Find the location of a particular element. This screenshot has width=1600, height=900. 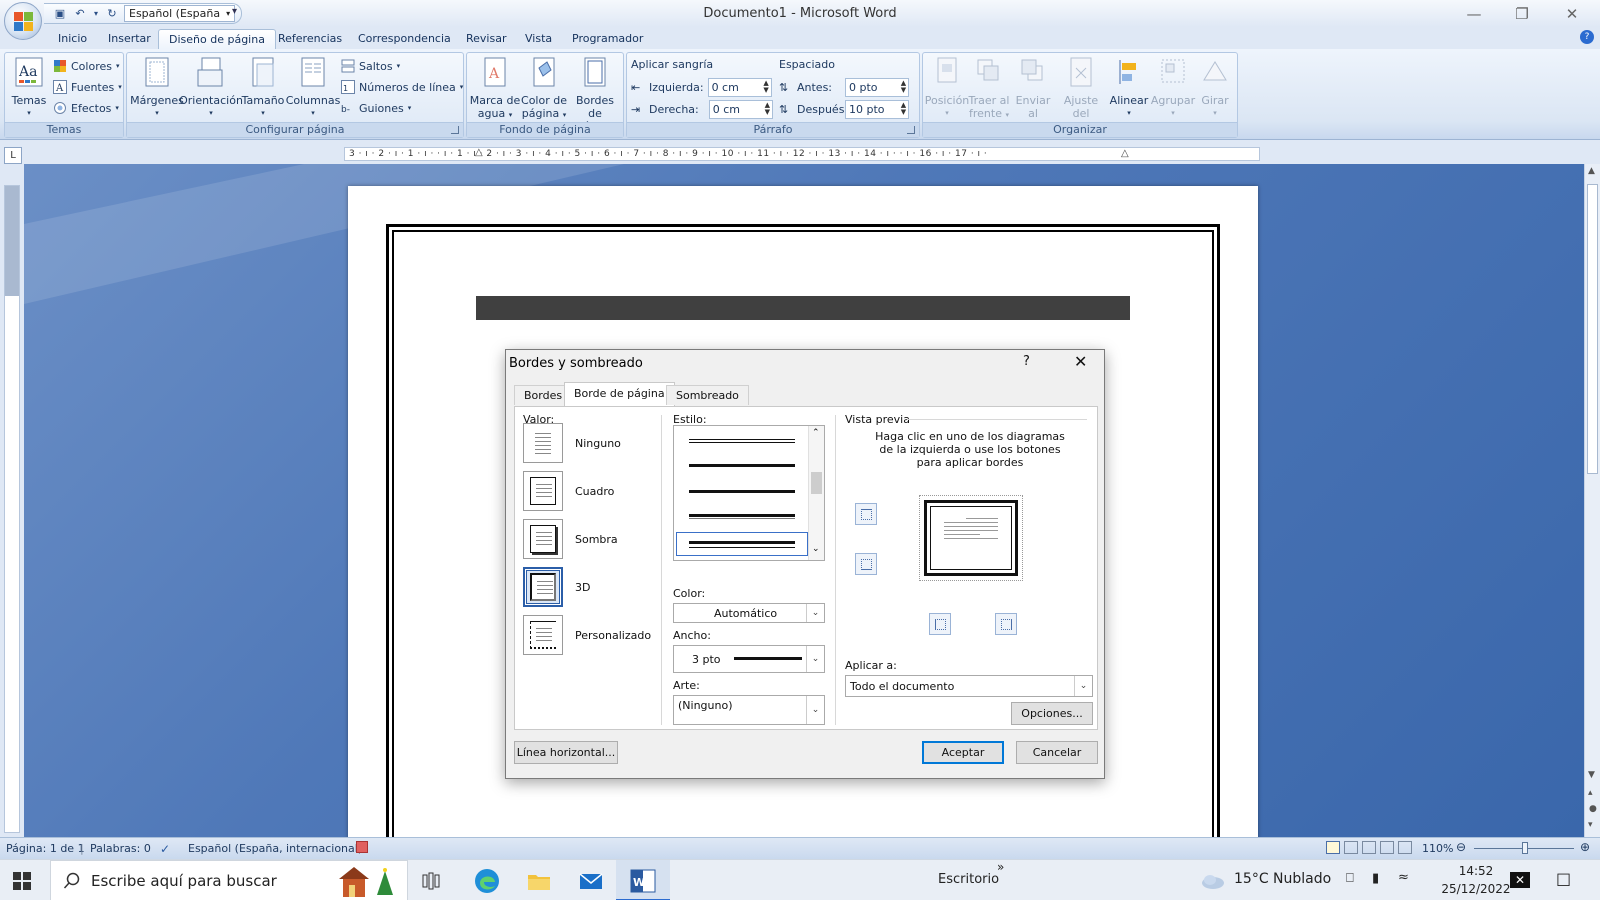

fuentes-button: A Fuentes ▾ is located at coordinates (87, 87).